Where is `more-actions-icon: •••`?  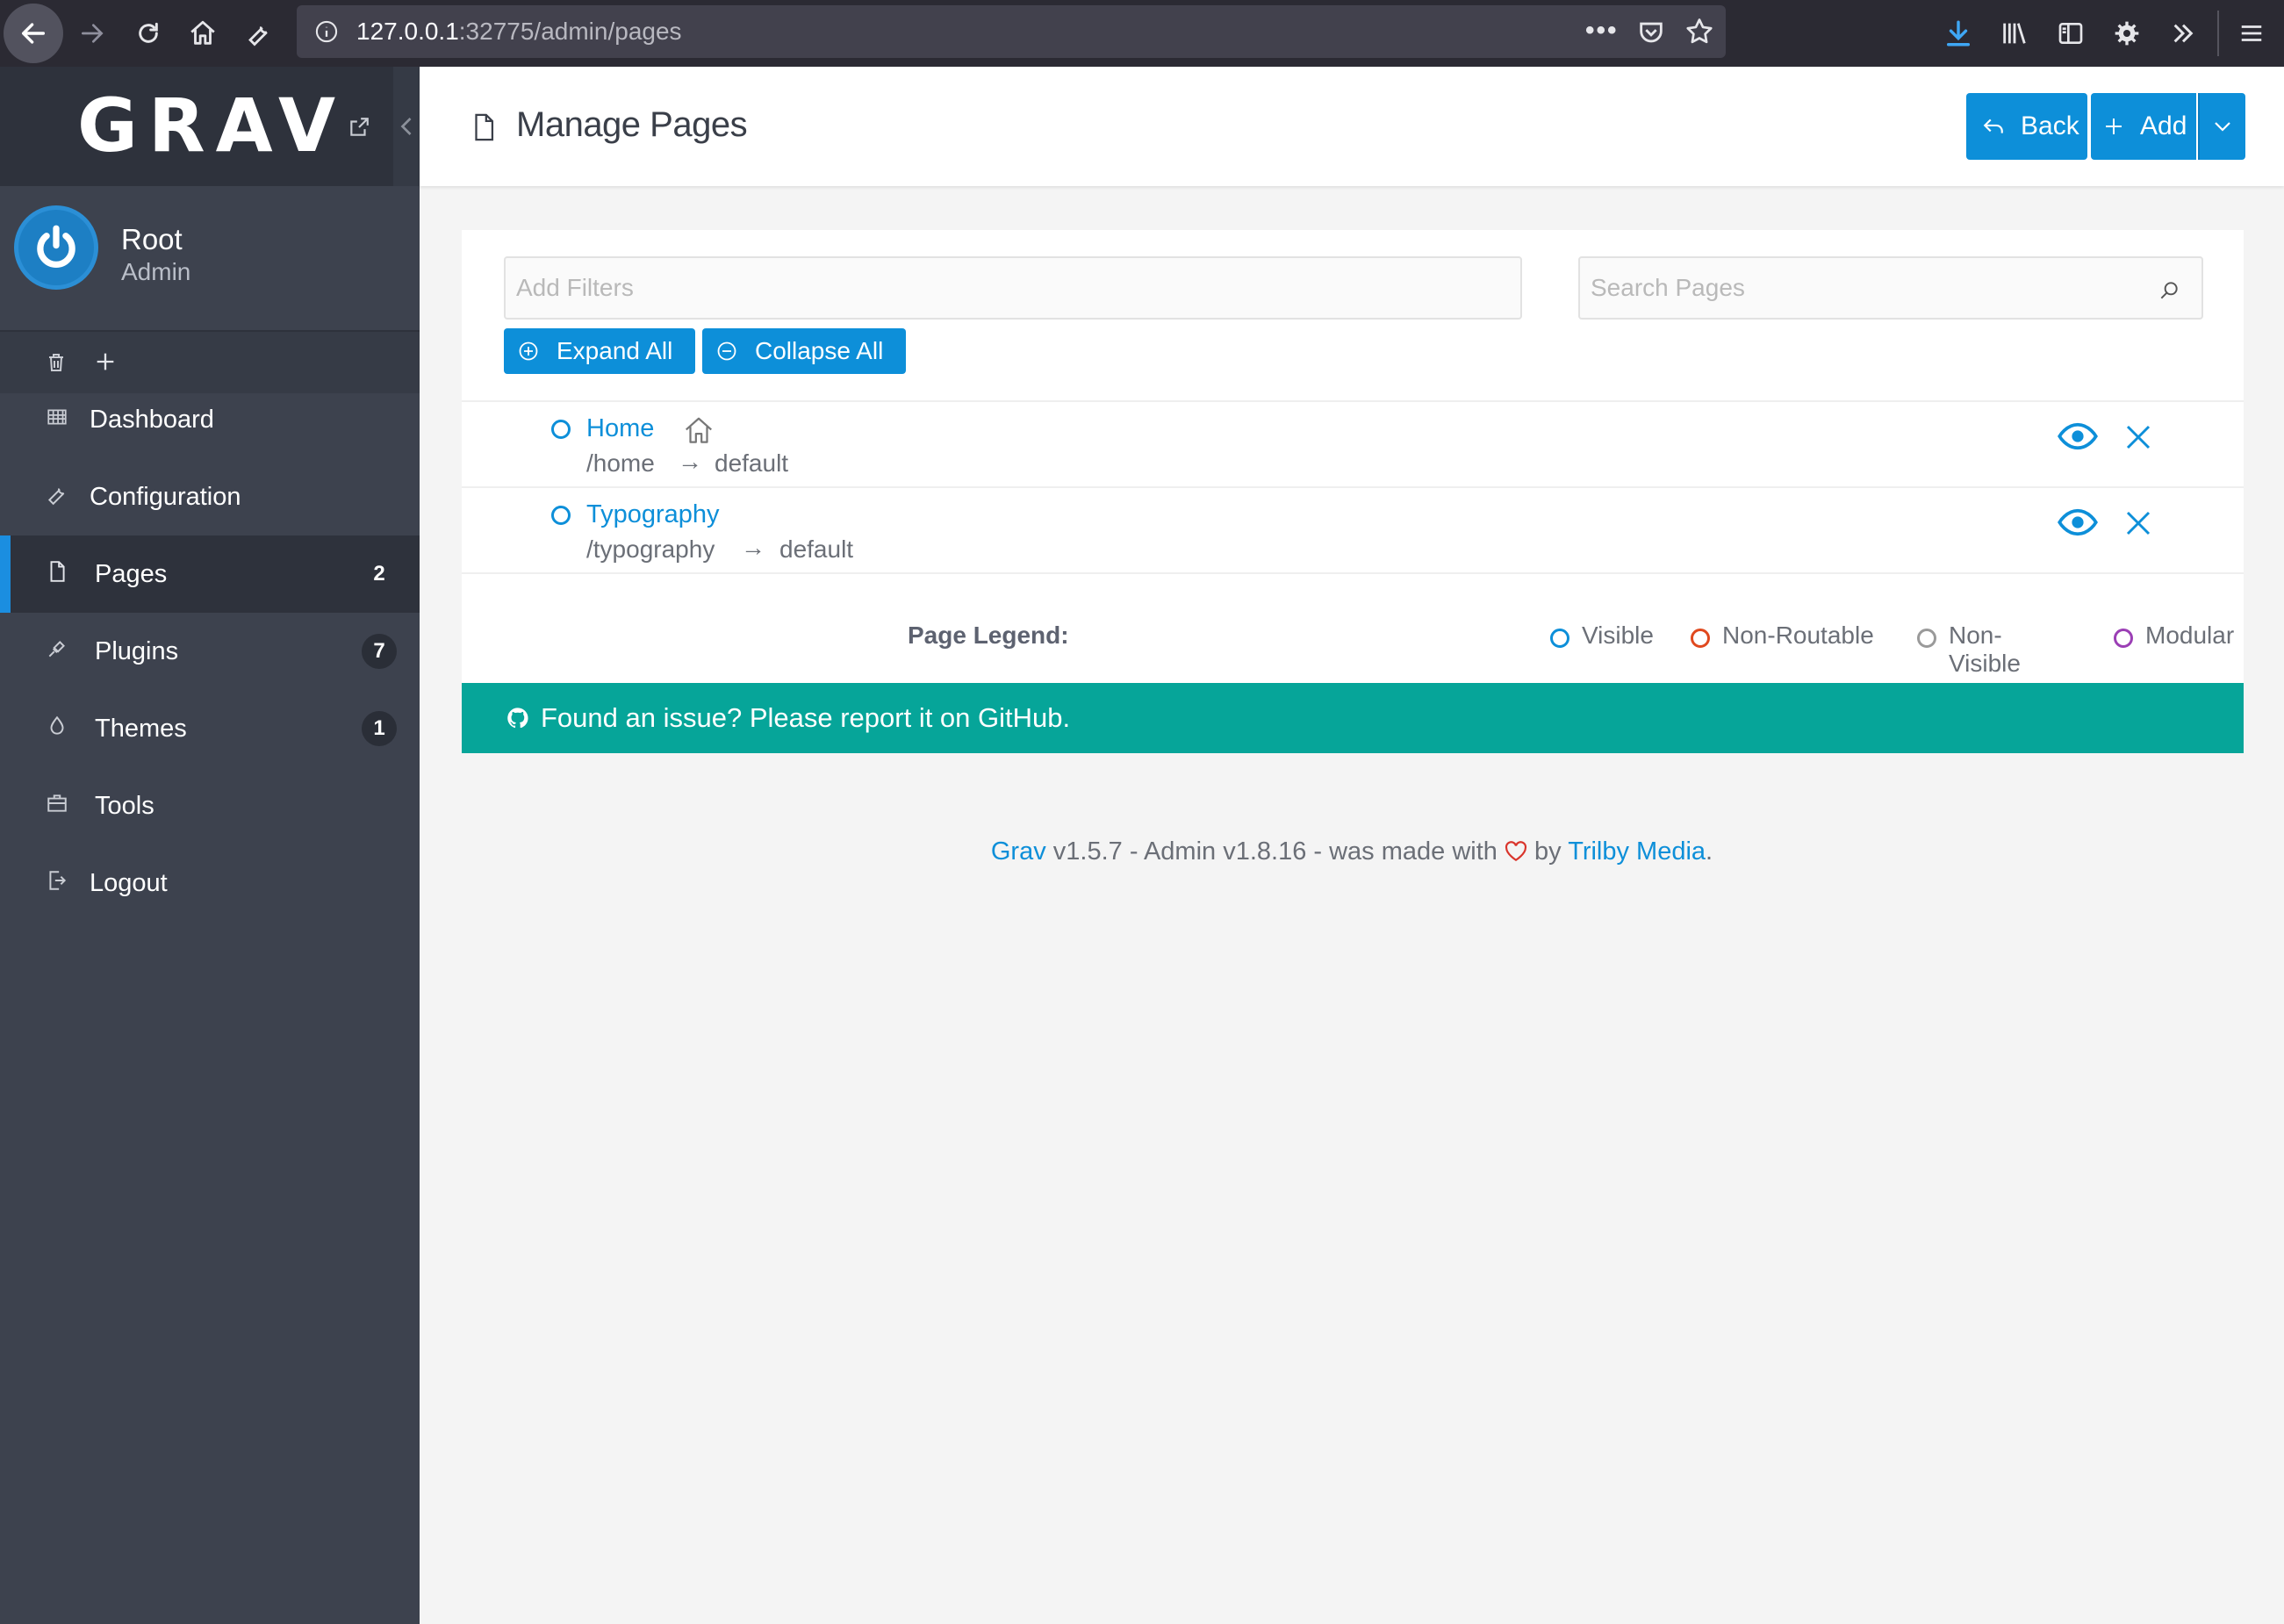 more-actions-icon: ••• is located at coordinates (1602, 31).